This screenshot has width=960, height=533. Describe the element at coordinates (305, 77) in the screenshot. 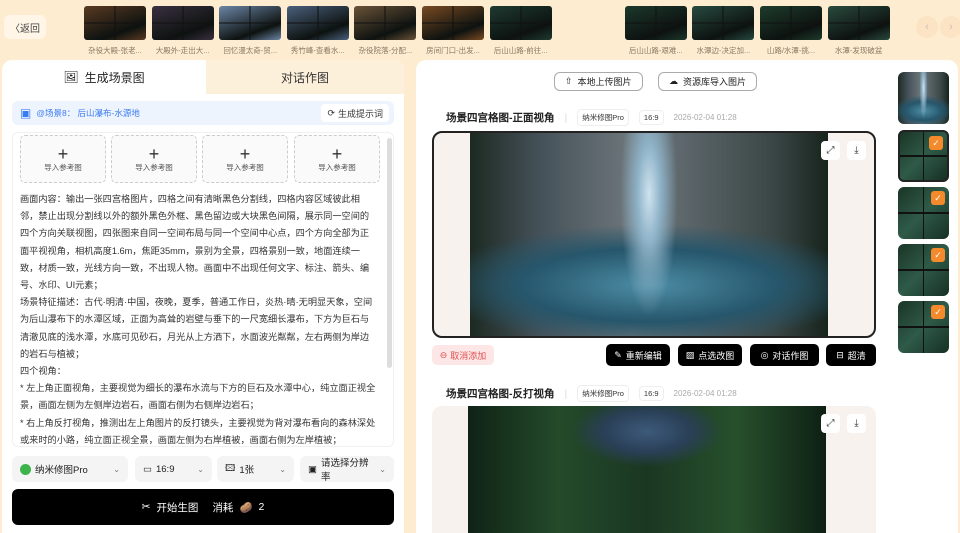

I see `tab-dialog-draw: 对话作图` at that location.